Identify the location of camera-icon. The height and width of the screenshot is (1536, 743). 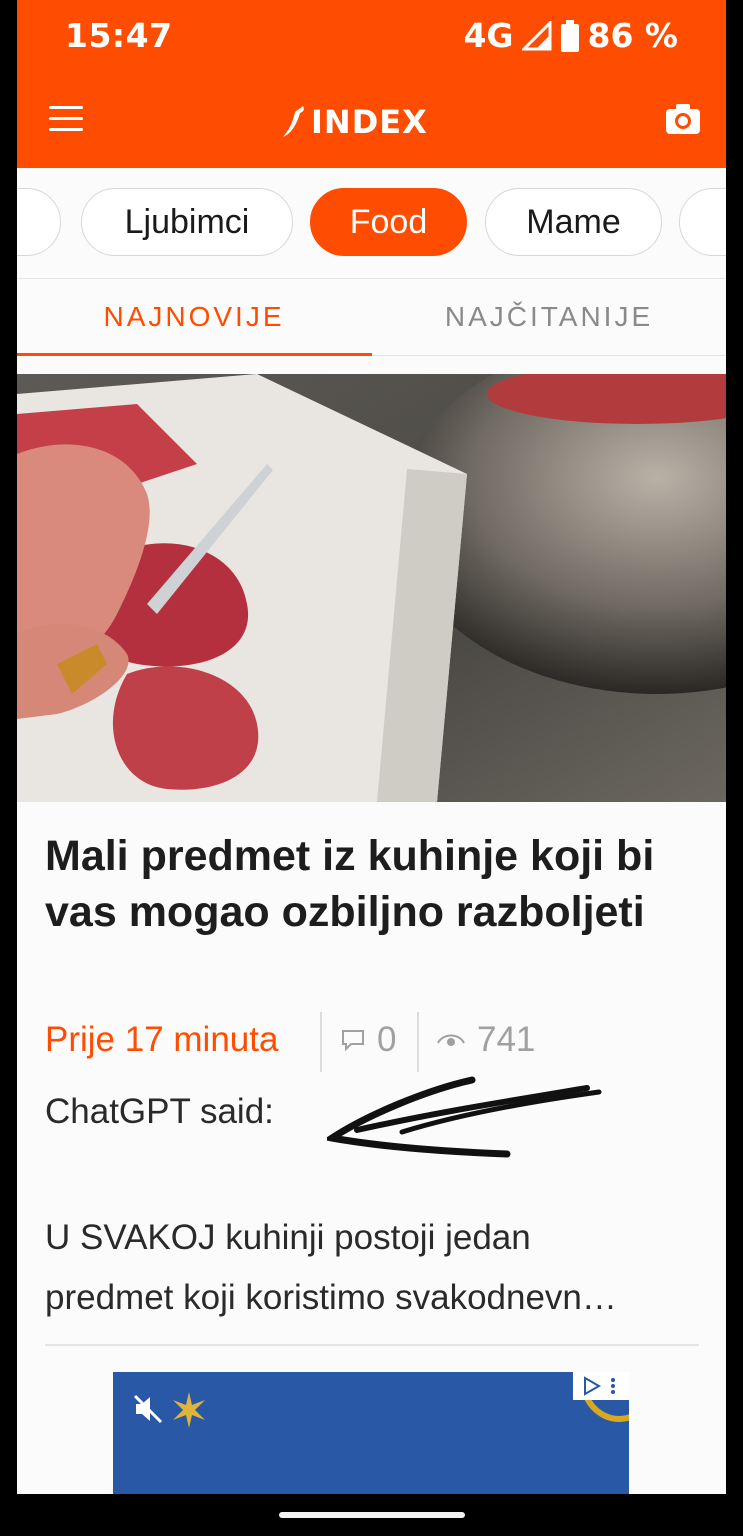
(683, 119).